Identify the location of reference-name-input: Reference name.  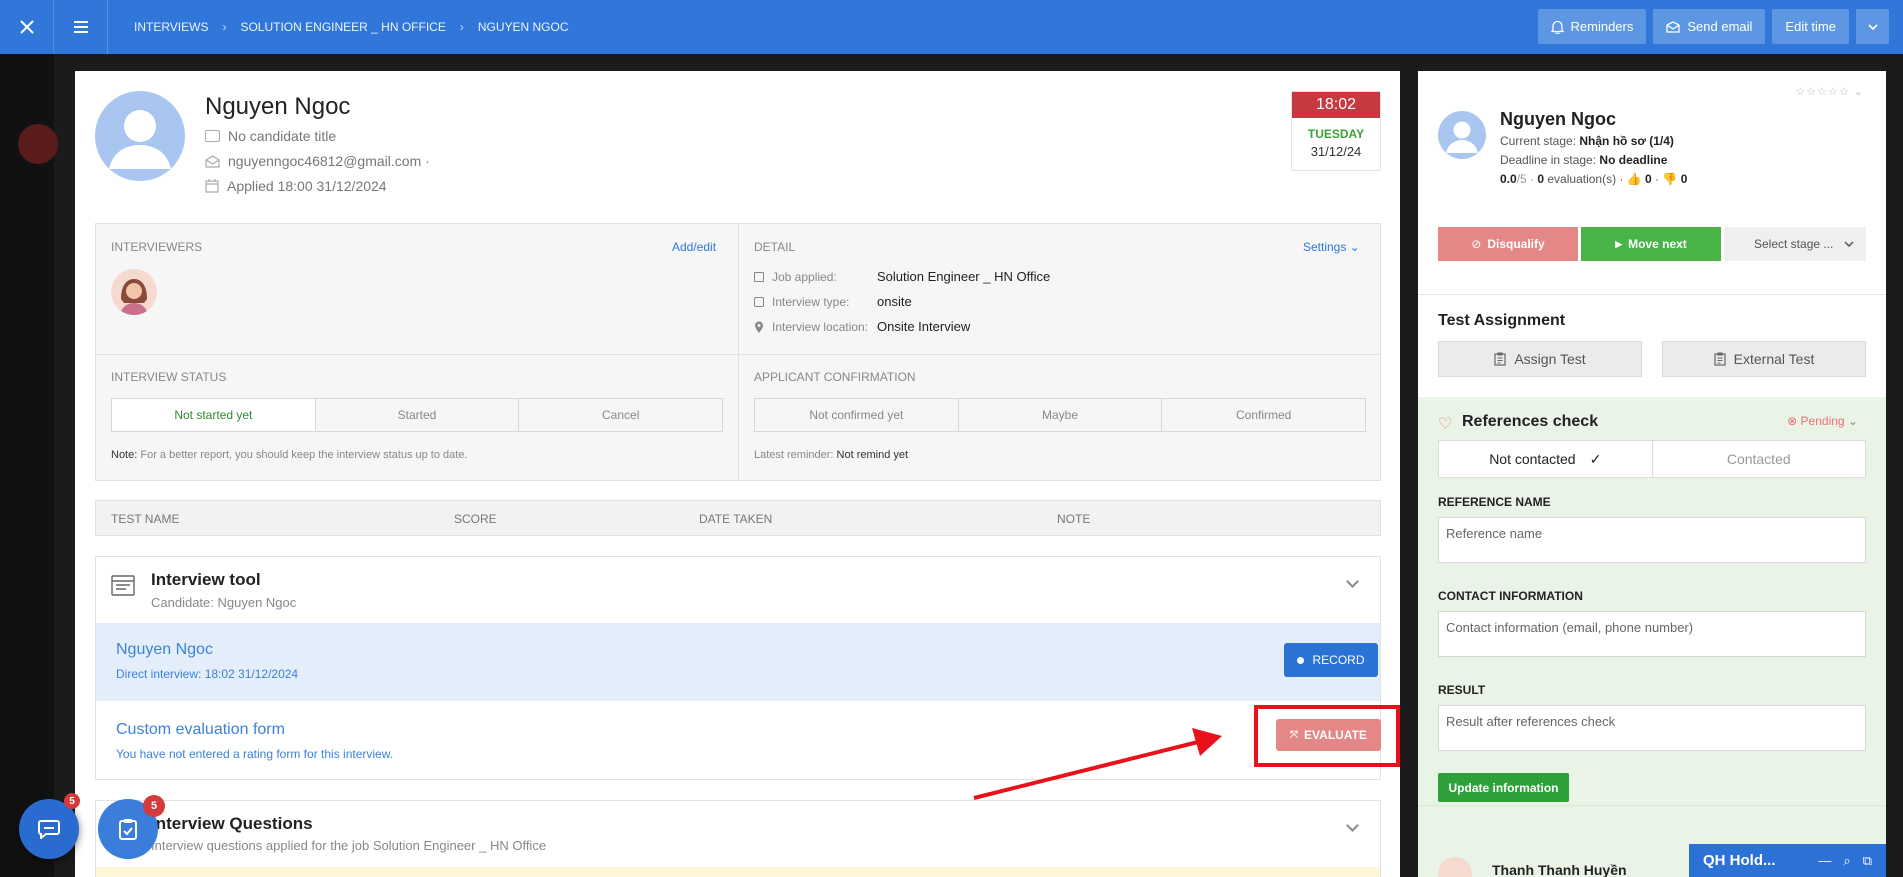
(1652, 540).